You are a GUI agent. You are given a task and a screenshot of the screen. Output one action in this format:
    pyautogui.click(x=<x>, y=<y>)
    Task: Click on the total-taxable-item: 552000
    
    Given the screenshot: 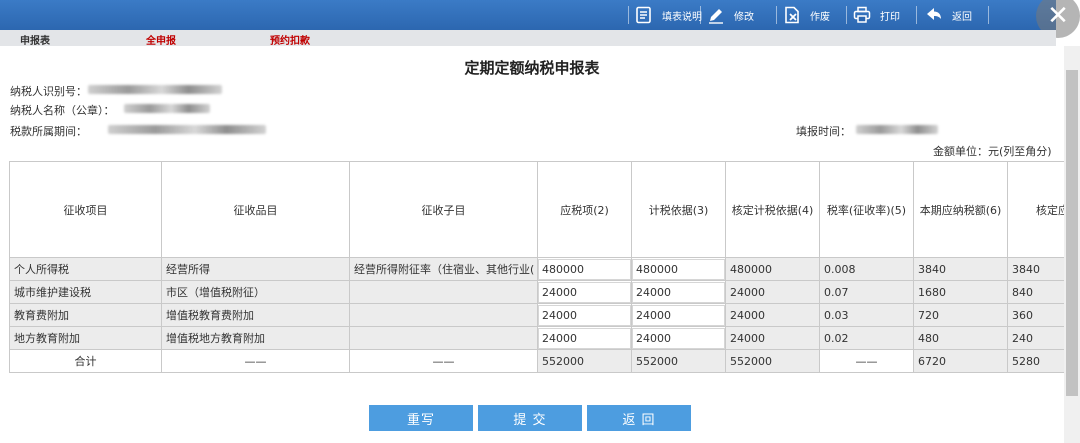 What is the action you would take?
    pyautogui.click(x=584, y=361)
    